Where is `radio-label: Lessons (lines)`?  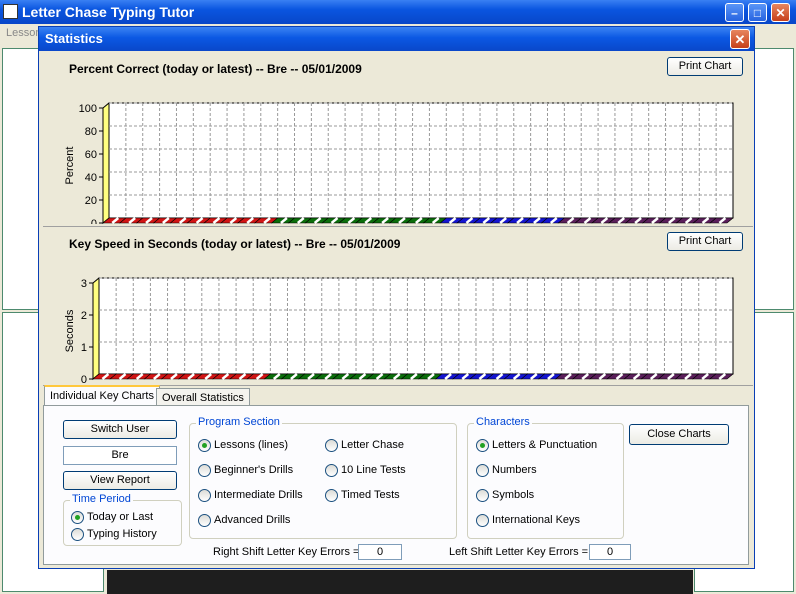 radio-label: Lessons (lines) is located at coordinates (251, 445).